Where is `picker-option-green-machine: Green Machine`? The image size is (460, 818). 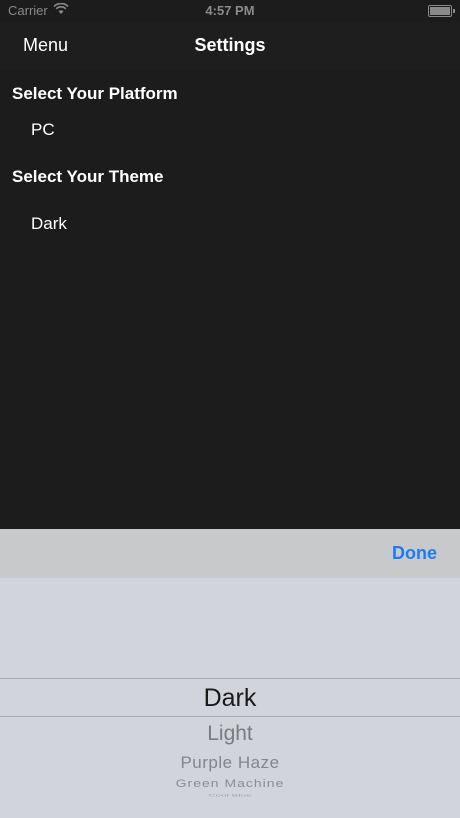 picker-option-green-machine: Green Machine is located at coordinates (230, 783).